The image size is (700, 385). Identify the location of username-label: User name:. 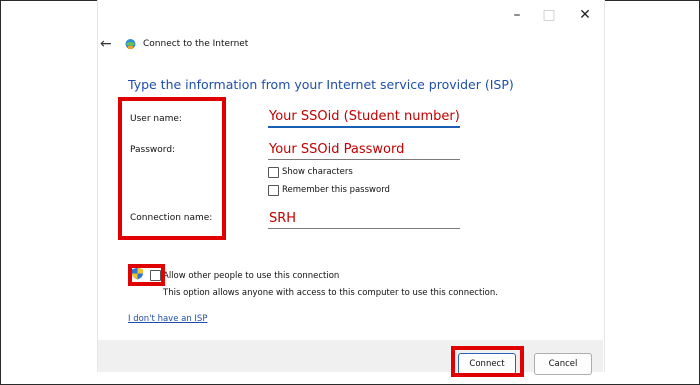
(156, 119).